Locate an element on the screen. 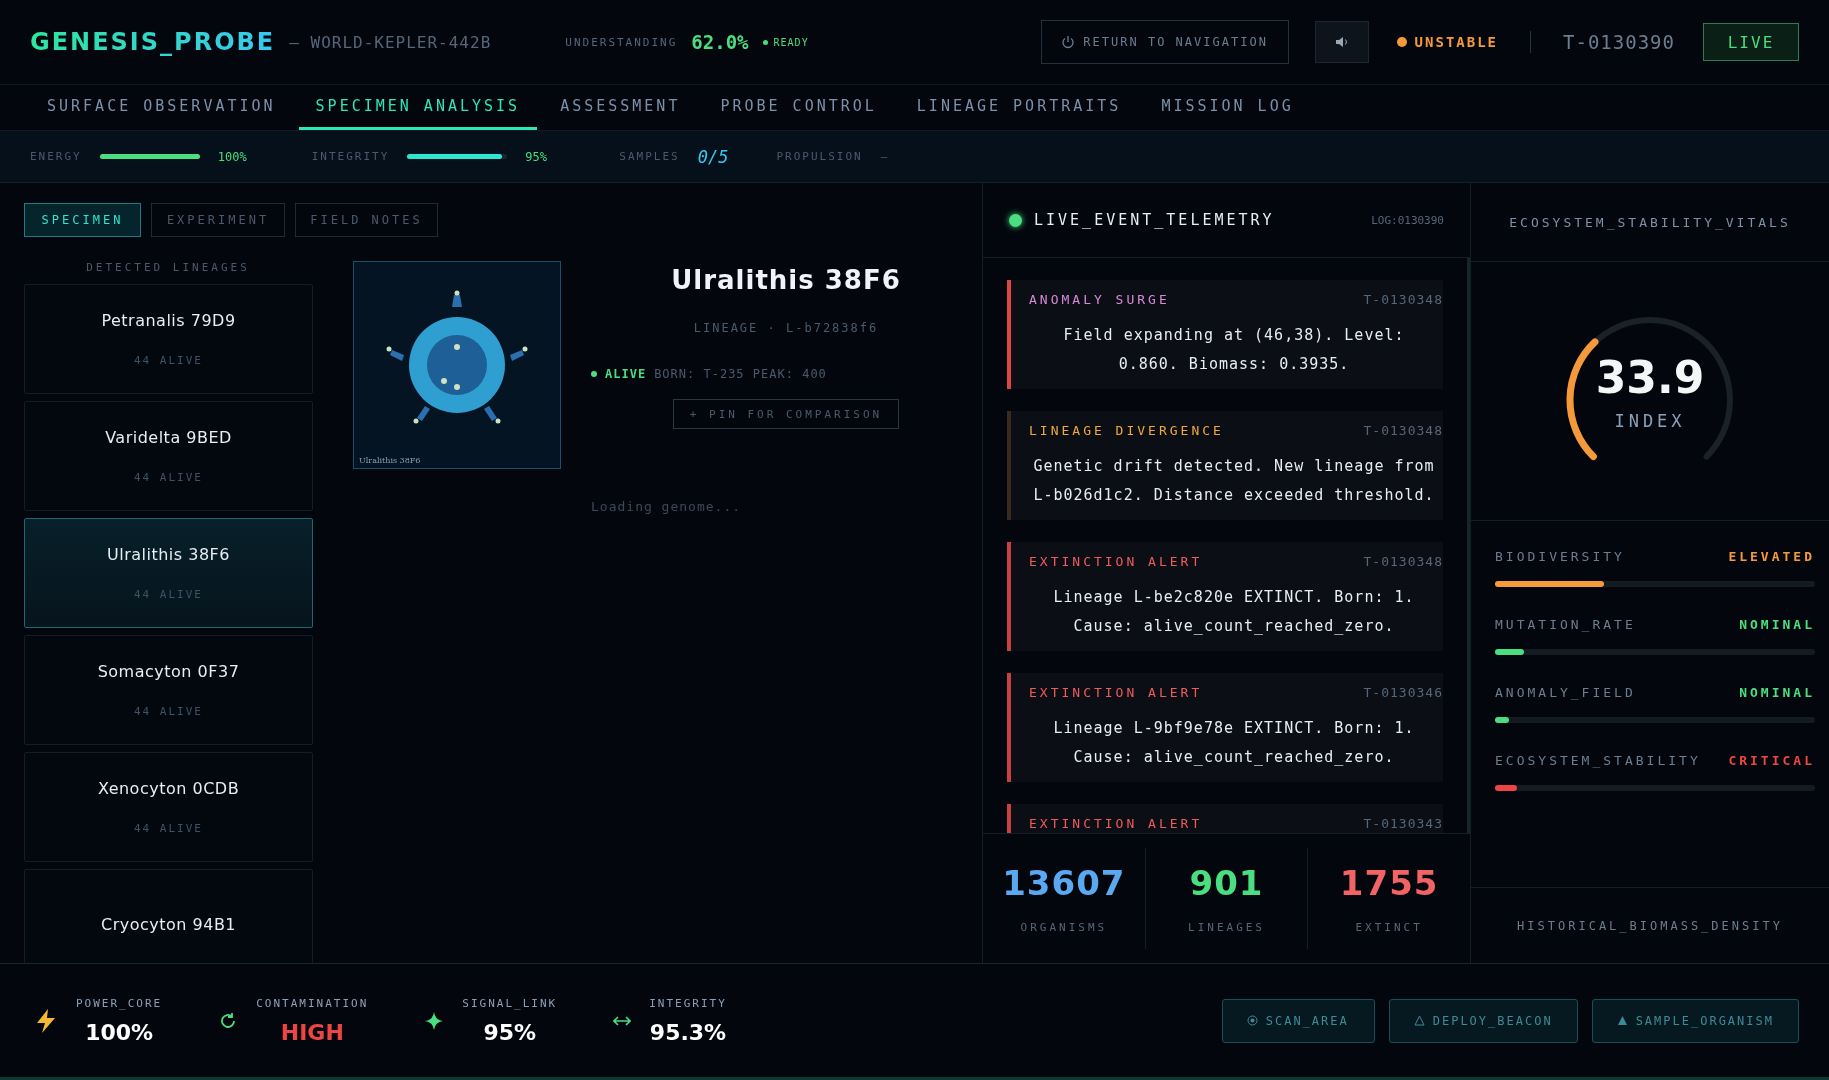 This screenshot has height=1080, width=1829. event-text: Genetic drift detected. New lineage from L-b026d1c2. Distance exceeded threshold. is located at coordinates (1234, 481).